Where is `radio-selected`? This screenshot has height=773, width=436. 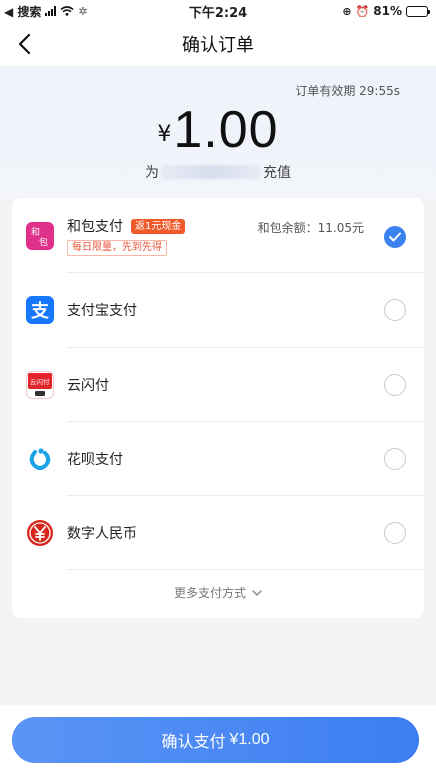
radio-selected is located at coordinates (395, 237).